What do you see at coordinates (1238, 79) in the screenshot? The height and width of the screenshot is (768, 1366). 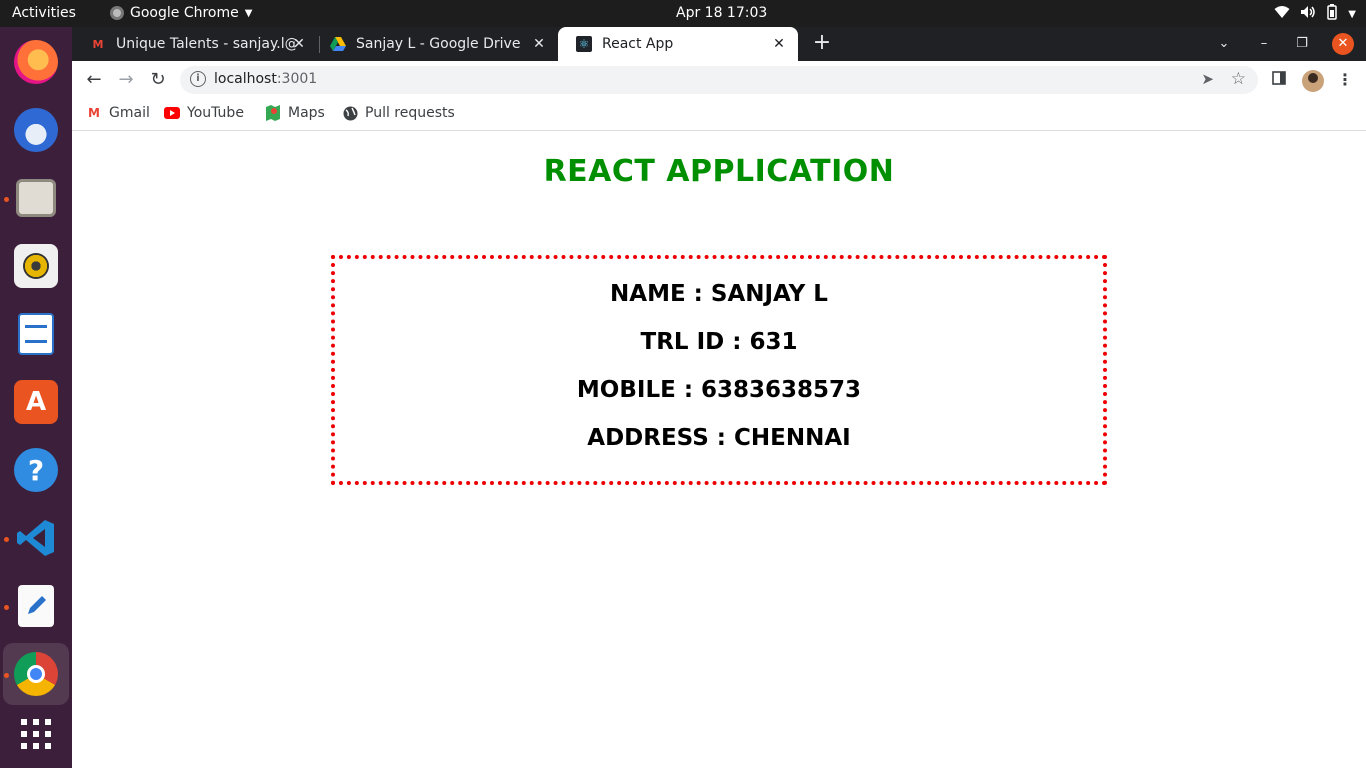 I see `bookmark-star-icon: ☆` at bounding box center [1238, 79].